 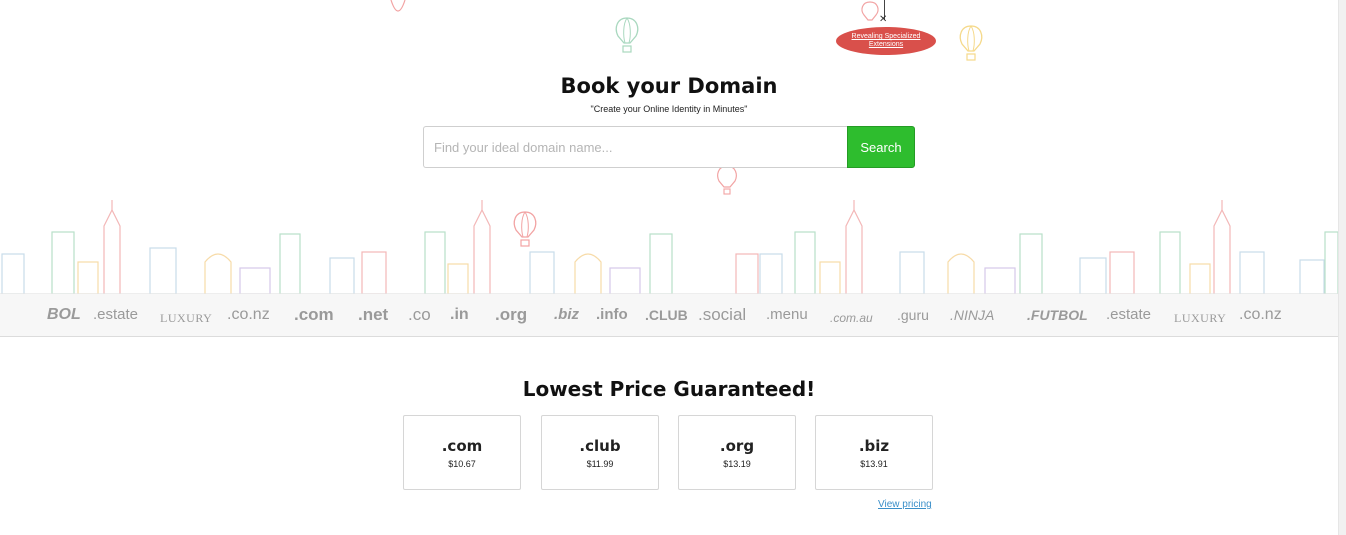 I want to click on tld-logo: .social, so click(x=722, y=314).